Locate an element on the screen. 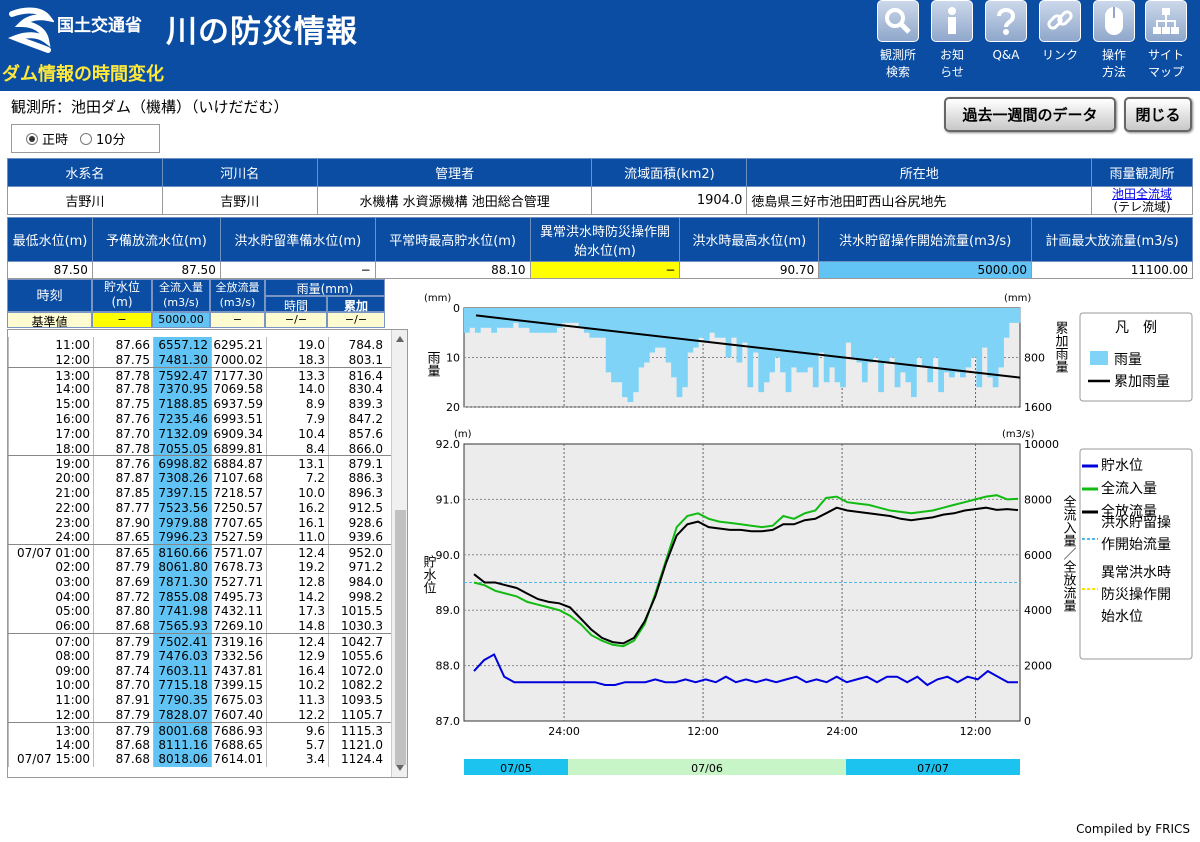  cell-outflow: 7069.58 is located at coordinates (238, 389).